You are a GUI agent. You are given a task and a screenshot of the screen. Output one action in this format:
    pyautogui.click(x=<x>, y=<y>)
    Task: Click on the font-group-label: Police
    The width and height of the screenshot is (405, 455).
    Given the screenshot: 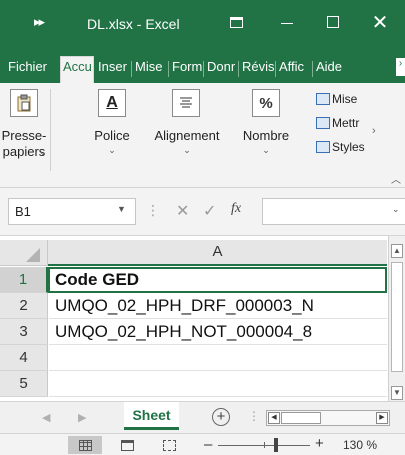 What is the action you would take?
    pyautogui.click(x=112, y=135)
    